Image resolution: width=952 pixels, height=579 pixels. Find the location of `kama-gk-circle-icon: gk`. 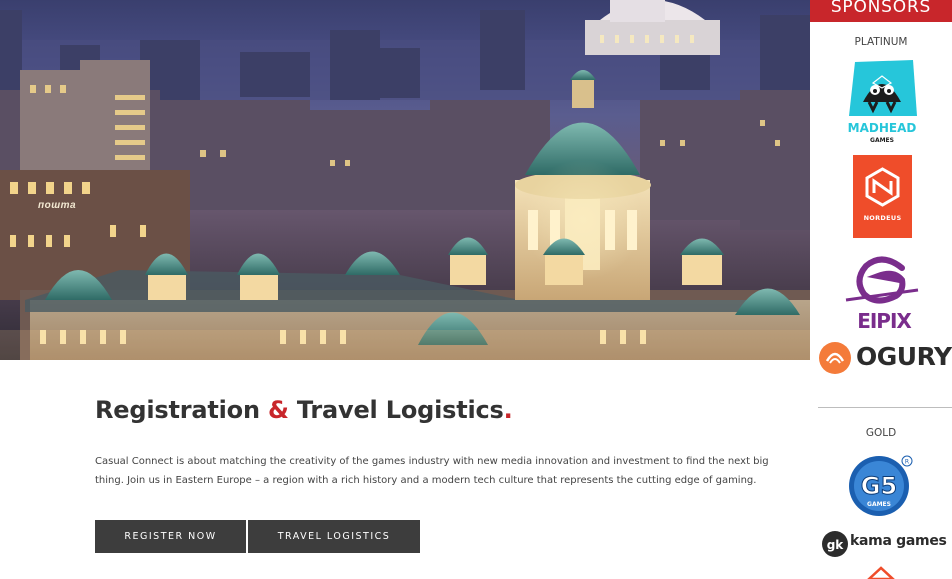

kama-gk-circle-icon: gk is located at coordinates (835, 544).